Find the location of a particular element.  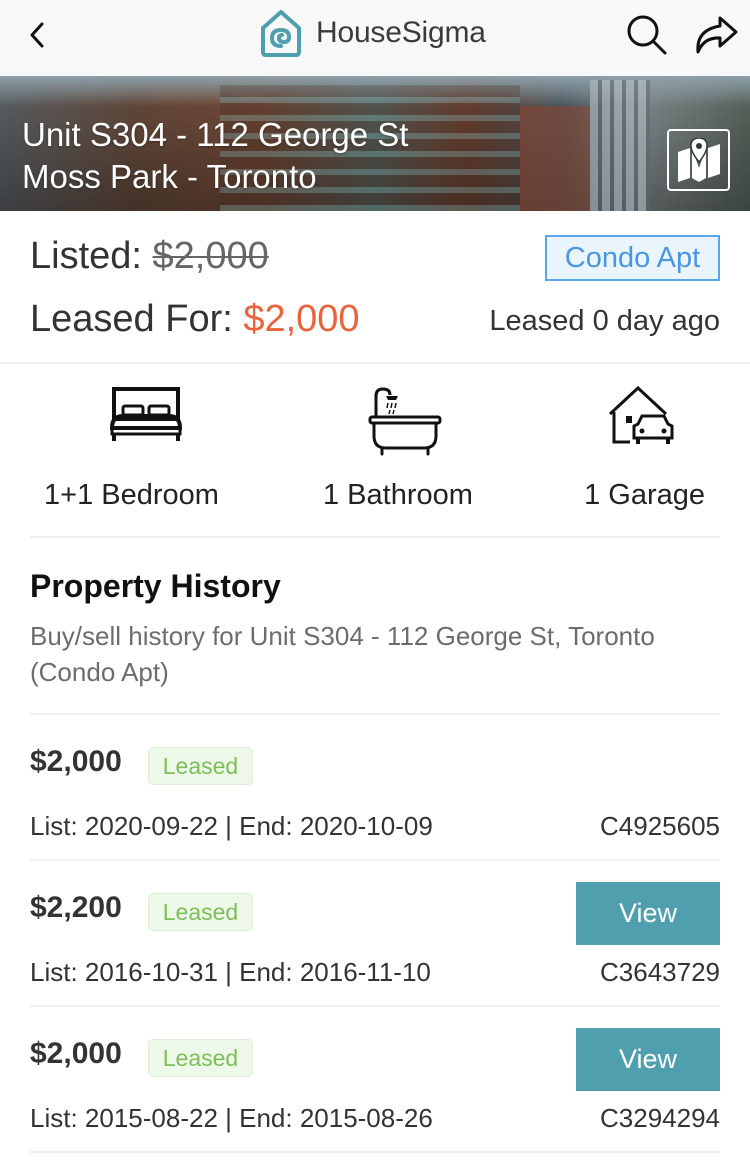

back-button is located at coordinates (37, 35).